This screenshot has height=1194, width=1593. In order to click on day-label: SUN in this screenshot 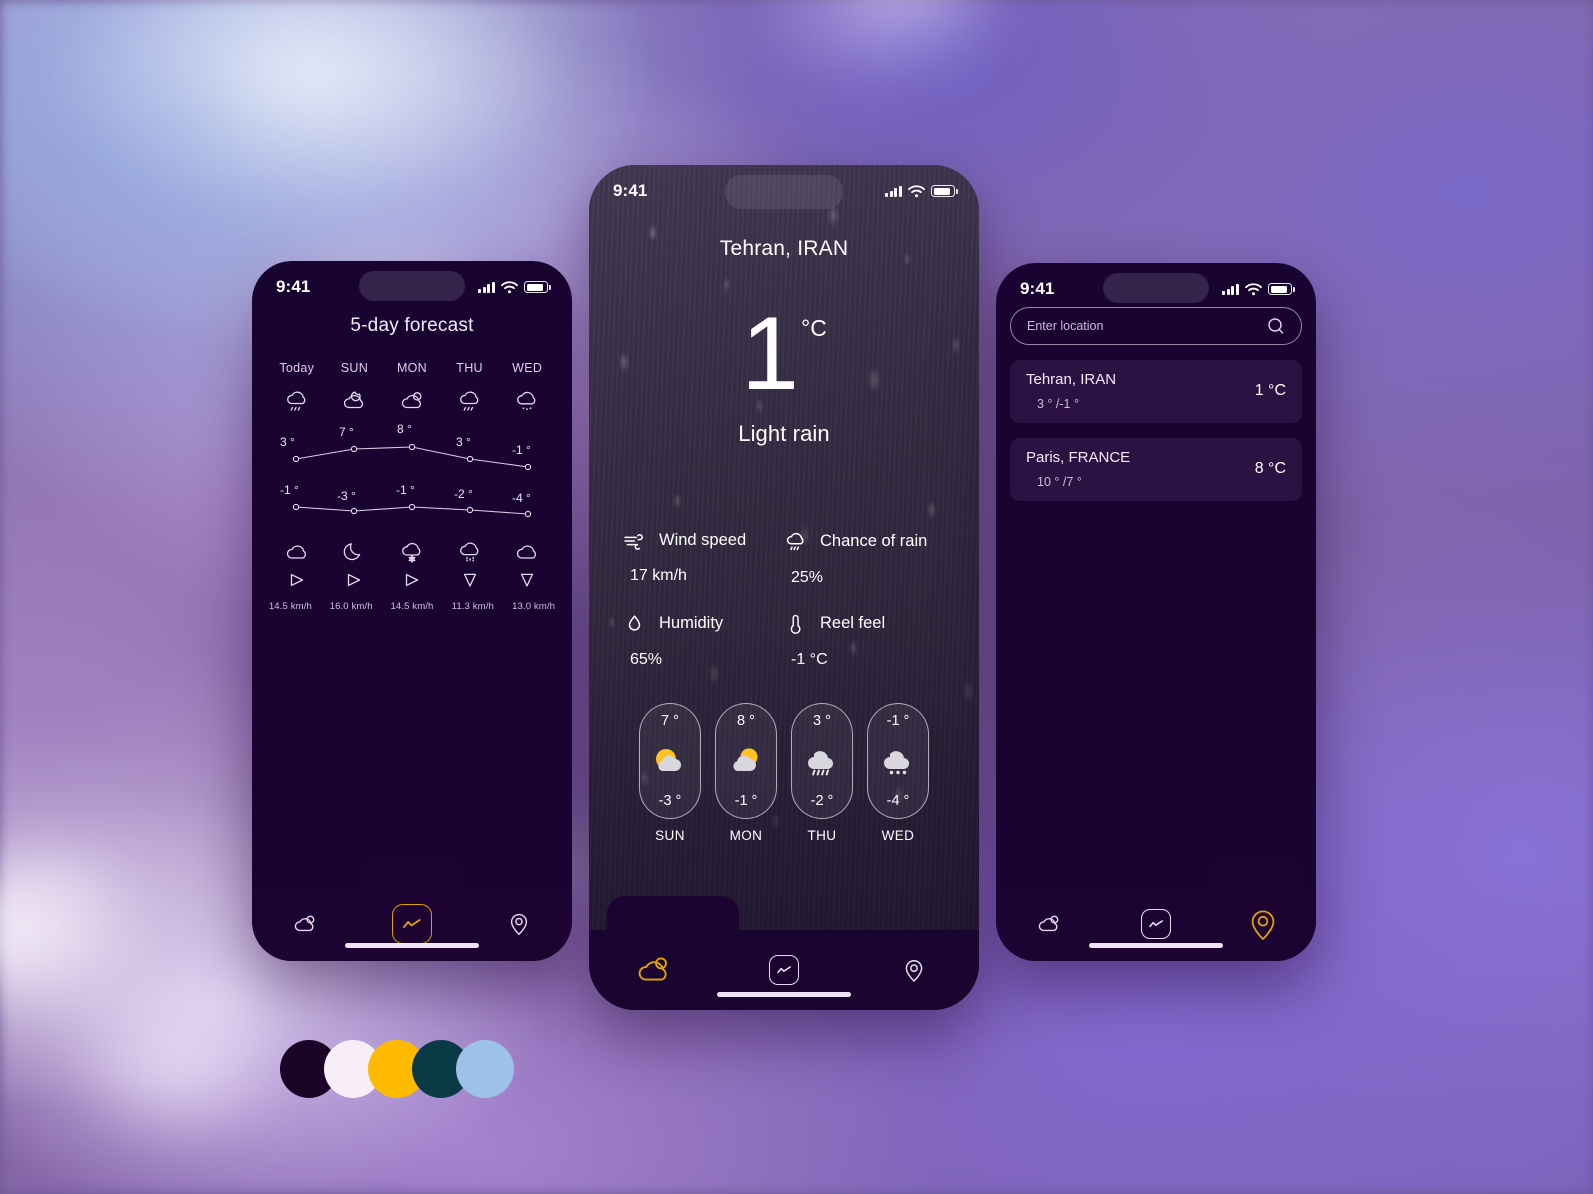, I will do `click(354, 368)`.